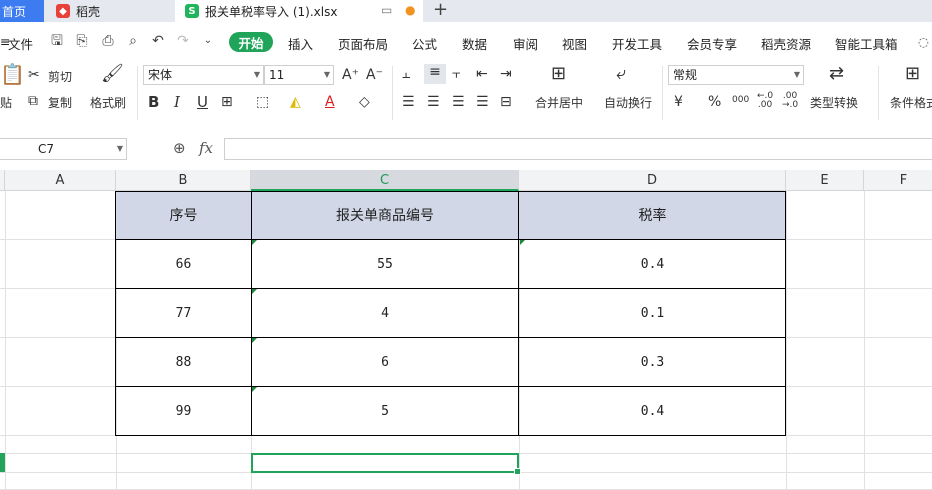 This screenshot has height=490, width=932. Describe the element at coordinates (108, 41) in the screenshot. I see `print-icon: ⎙` at that location.